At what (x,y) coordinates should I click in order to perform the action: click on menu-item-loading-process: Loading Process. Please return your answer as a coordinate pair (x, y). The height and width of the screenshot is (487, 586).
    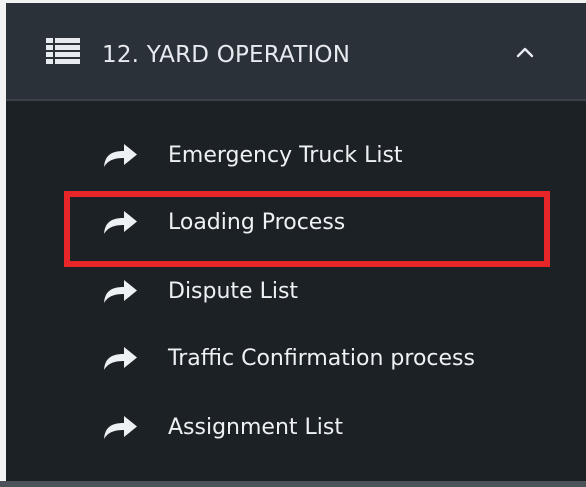
    Looking at the image, I should click on (327, 223).